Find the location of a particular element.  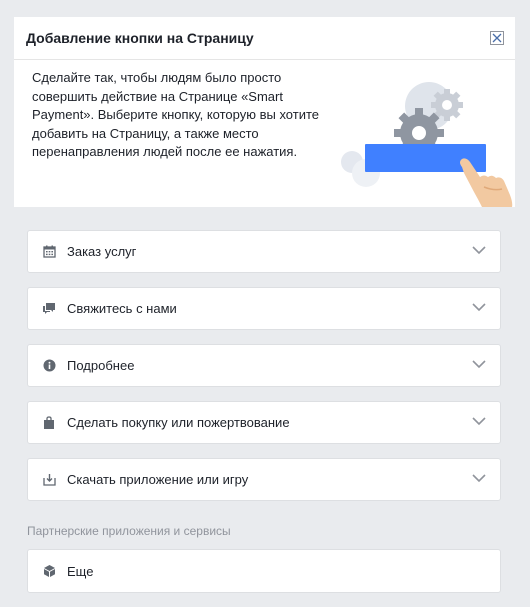

cube-icon is located at coordinates (49, 571).